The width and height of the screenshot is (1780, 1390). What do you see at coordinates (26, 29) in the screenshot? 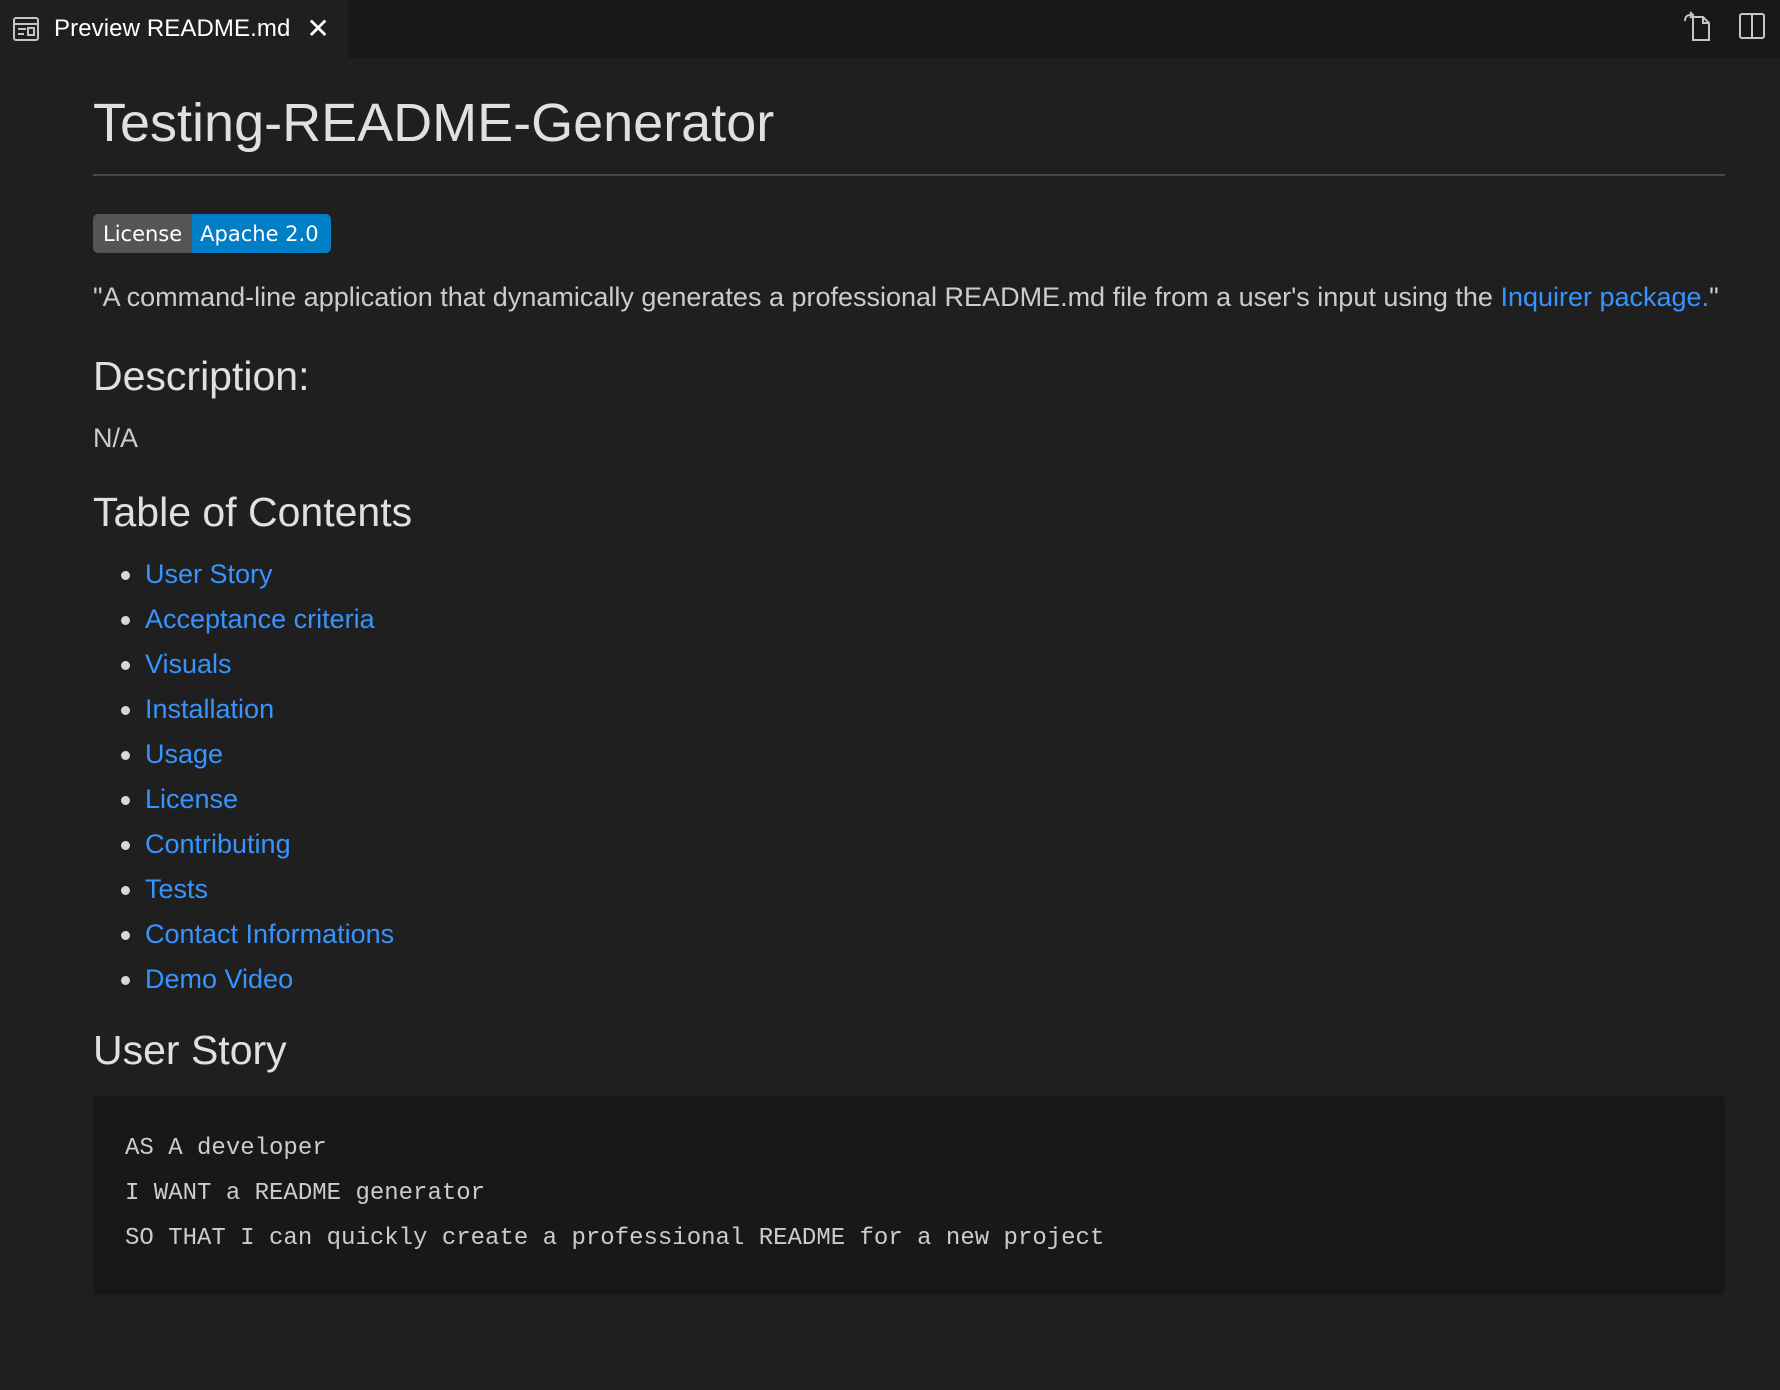
I see `markdown-preview-icon` at bounding box center [26, 29].